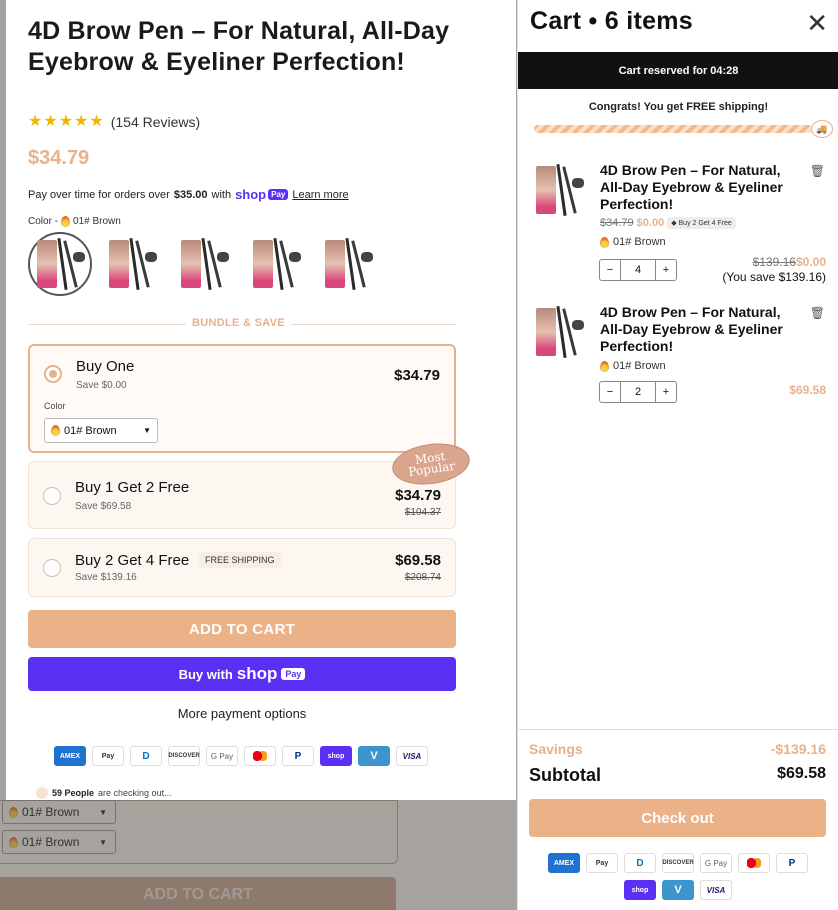  Describe the element at coordinates (417, 375) in the screenshot. I see `offer-price: $34.79` at that location.